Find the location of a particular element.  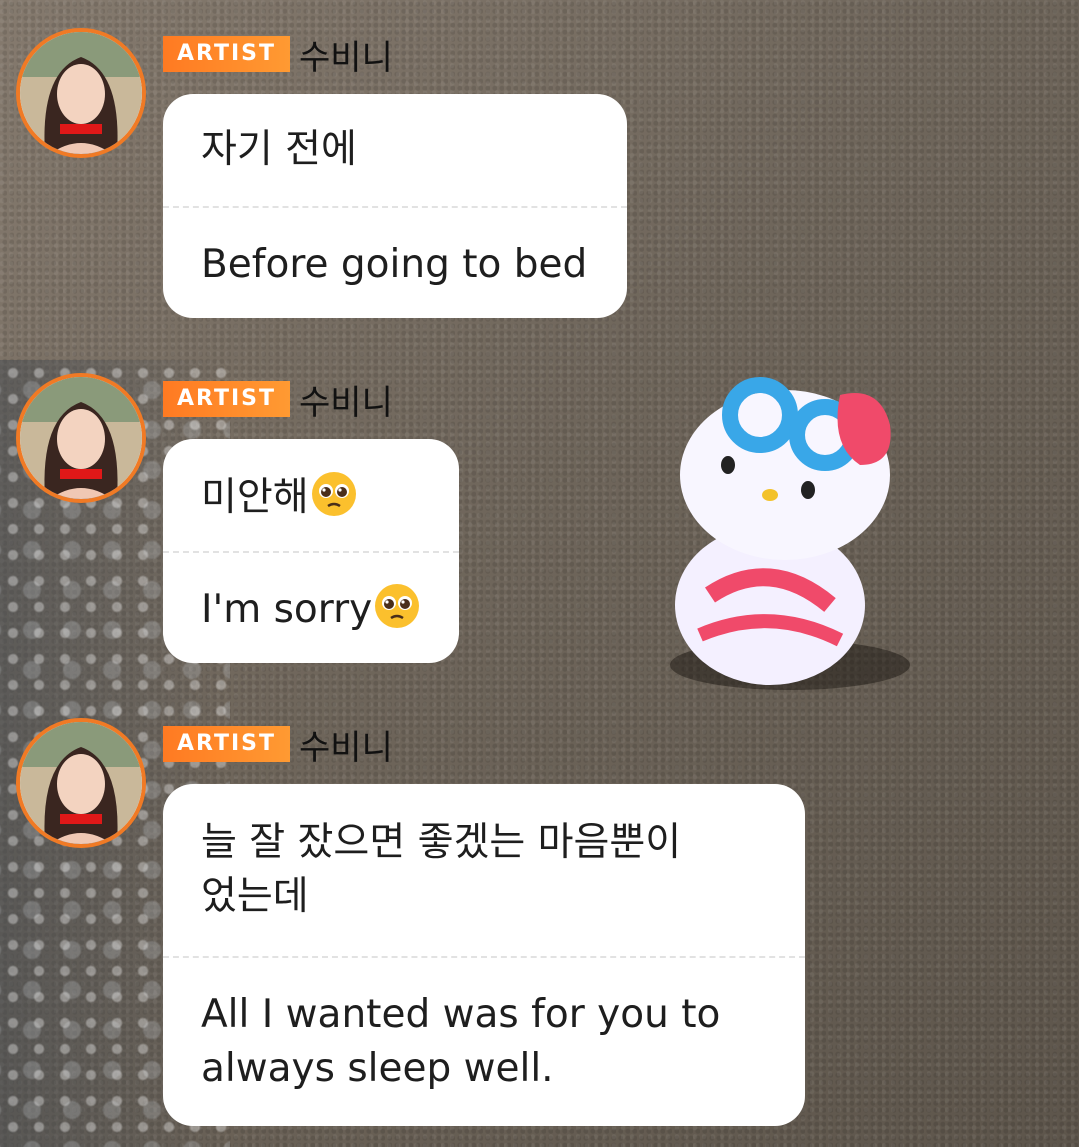

translation-text: I'm sorry is located at coordinates (287, 609).